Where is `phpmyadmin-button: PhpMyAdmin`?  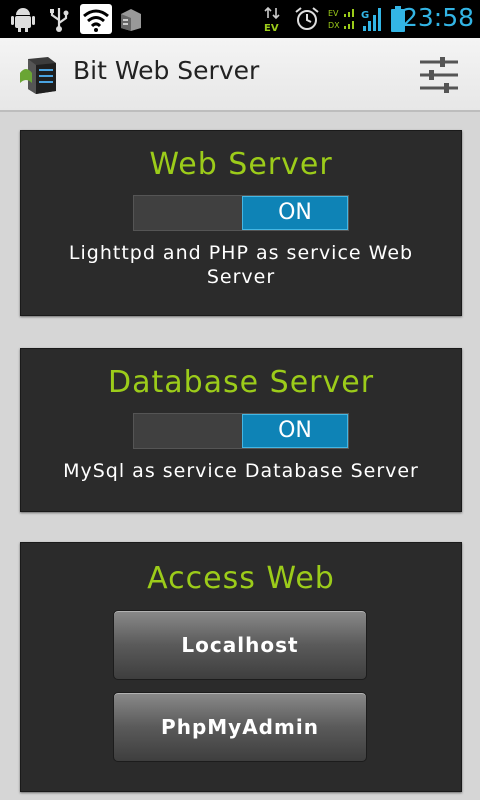
phpmyadmin-button: PhpMyAdmin is located at coordinates (240, 727).